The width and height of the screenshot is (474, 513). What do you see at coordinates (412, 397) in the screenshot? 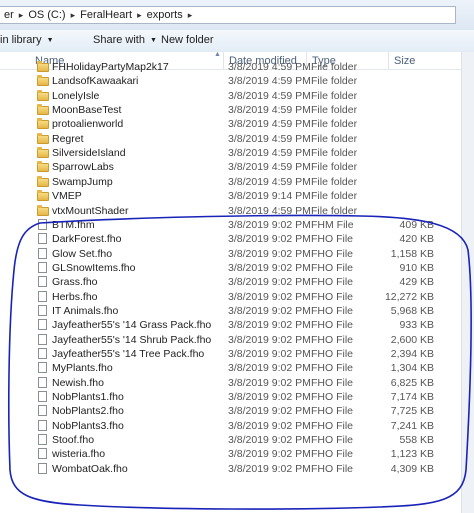
I see `file-size: 7,174 KB` at bounding box center [412, 397].